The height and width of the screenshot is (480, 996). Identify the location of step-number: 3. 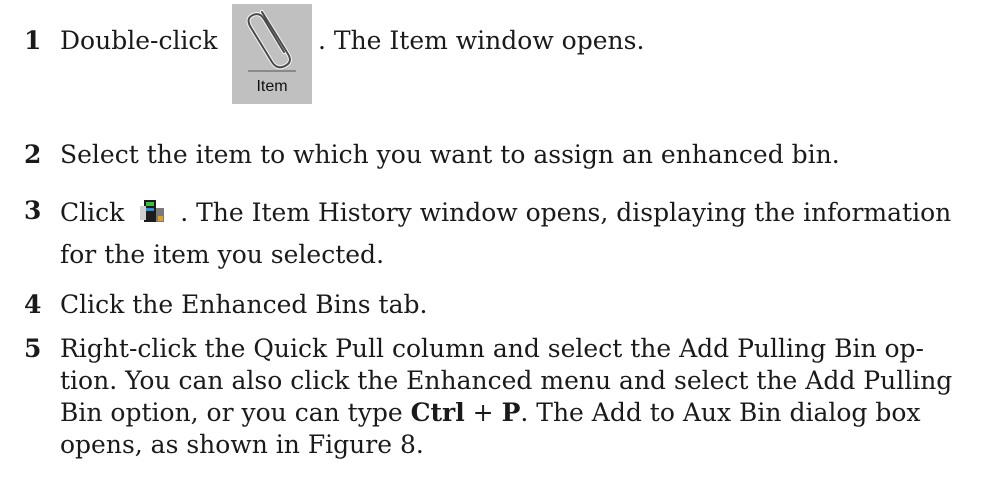
(33, 210).